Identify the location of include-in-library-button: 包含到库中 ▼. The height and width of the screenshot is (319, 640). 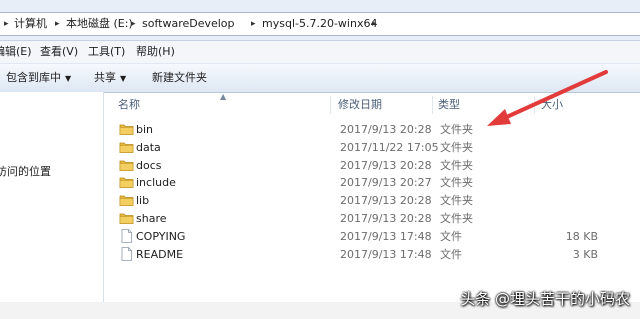
(38, 78).